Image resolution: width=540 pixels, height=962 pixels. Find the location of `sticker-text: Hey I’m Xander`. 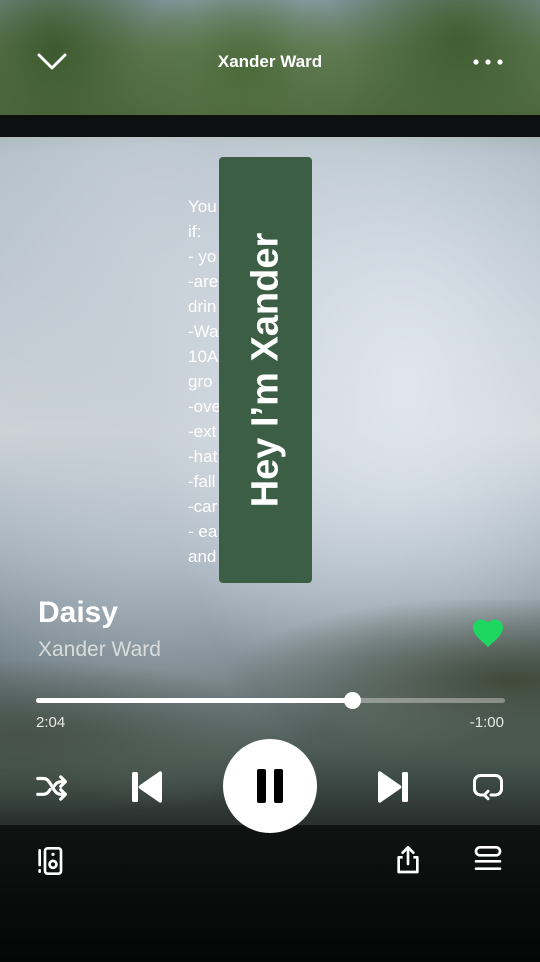

sticker-text: Hey I’m Xander is located at coordinates (265, 370).